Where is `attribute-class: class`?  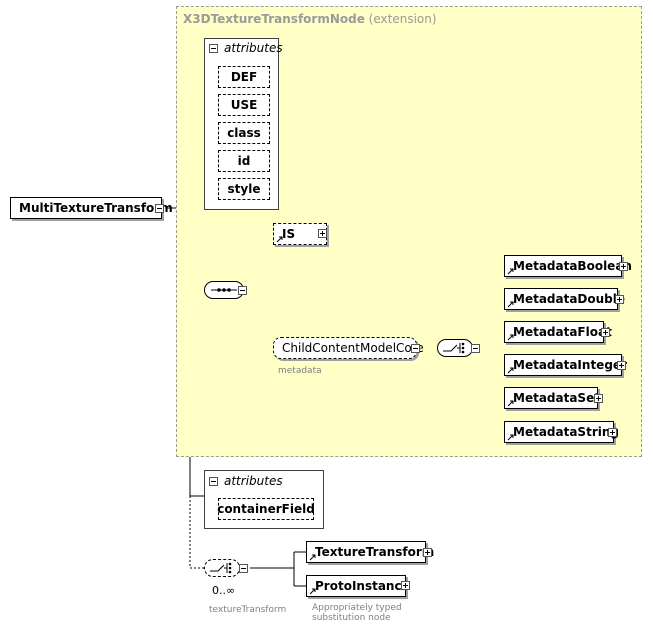
attribute-class: class is located at coordinates (244, 133).